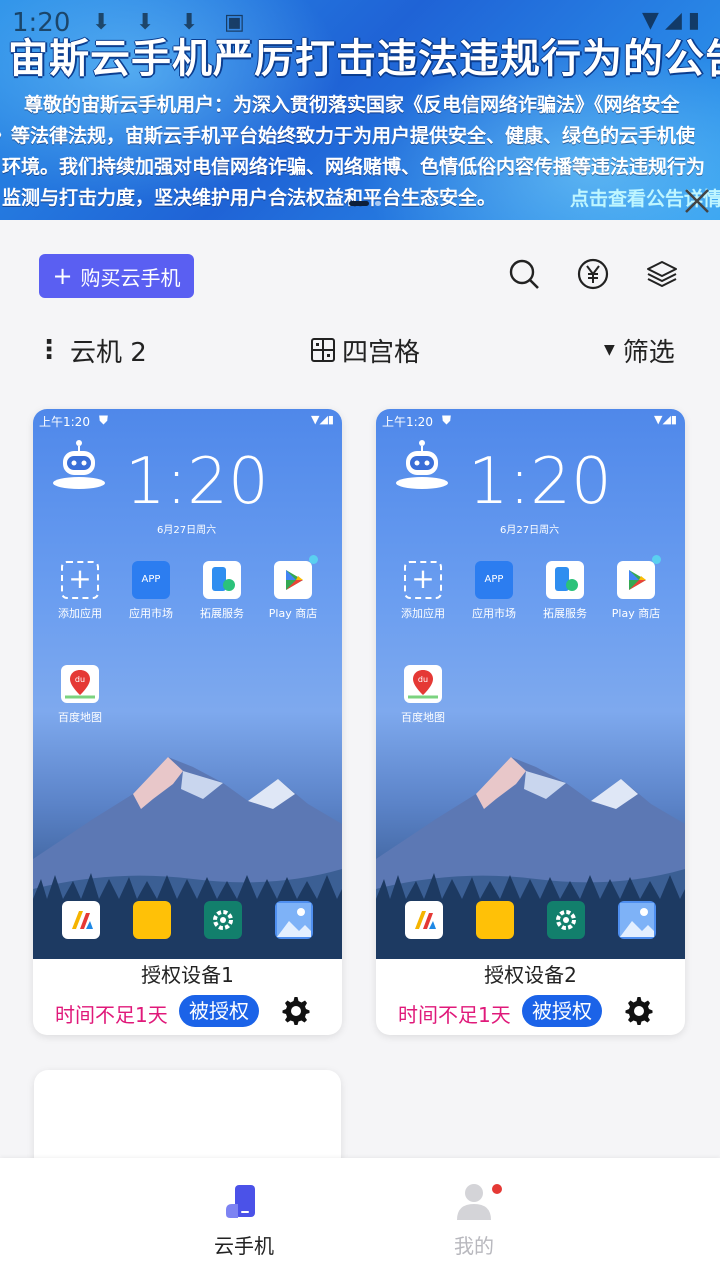 The width and height of the screenshot is (720, 1280). Describe the element at coordinates (697, 201) in the screenshot. I see `close-icon` at that location.